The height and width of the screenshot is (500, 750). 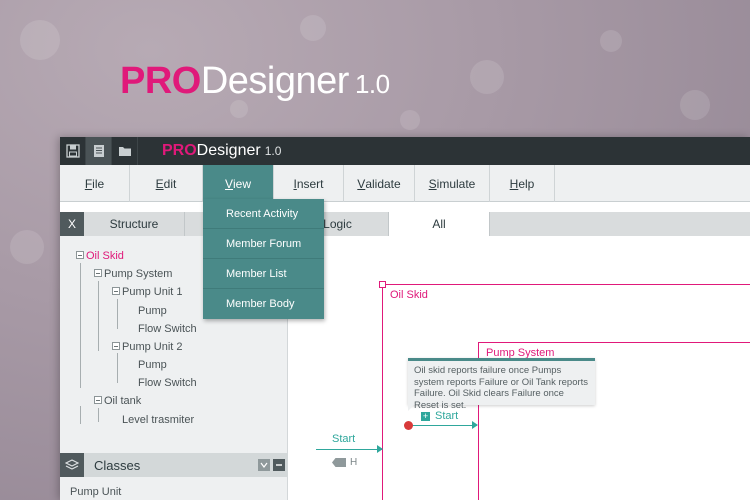 What do you see at coordinates (443, 425) in the screenshot?
I see `inner-start-connector` at bounding box center [443, 425].